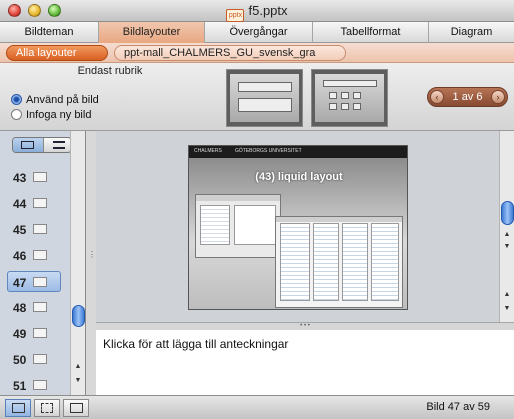 The width and height of the screenshot is (514, 419). What do you see at coordinates (507, 310) in the screenshot?
I see `next-slide-icon: ▼` at bounding box center [507, 310].